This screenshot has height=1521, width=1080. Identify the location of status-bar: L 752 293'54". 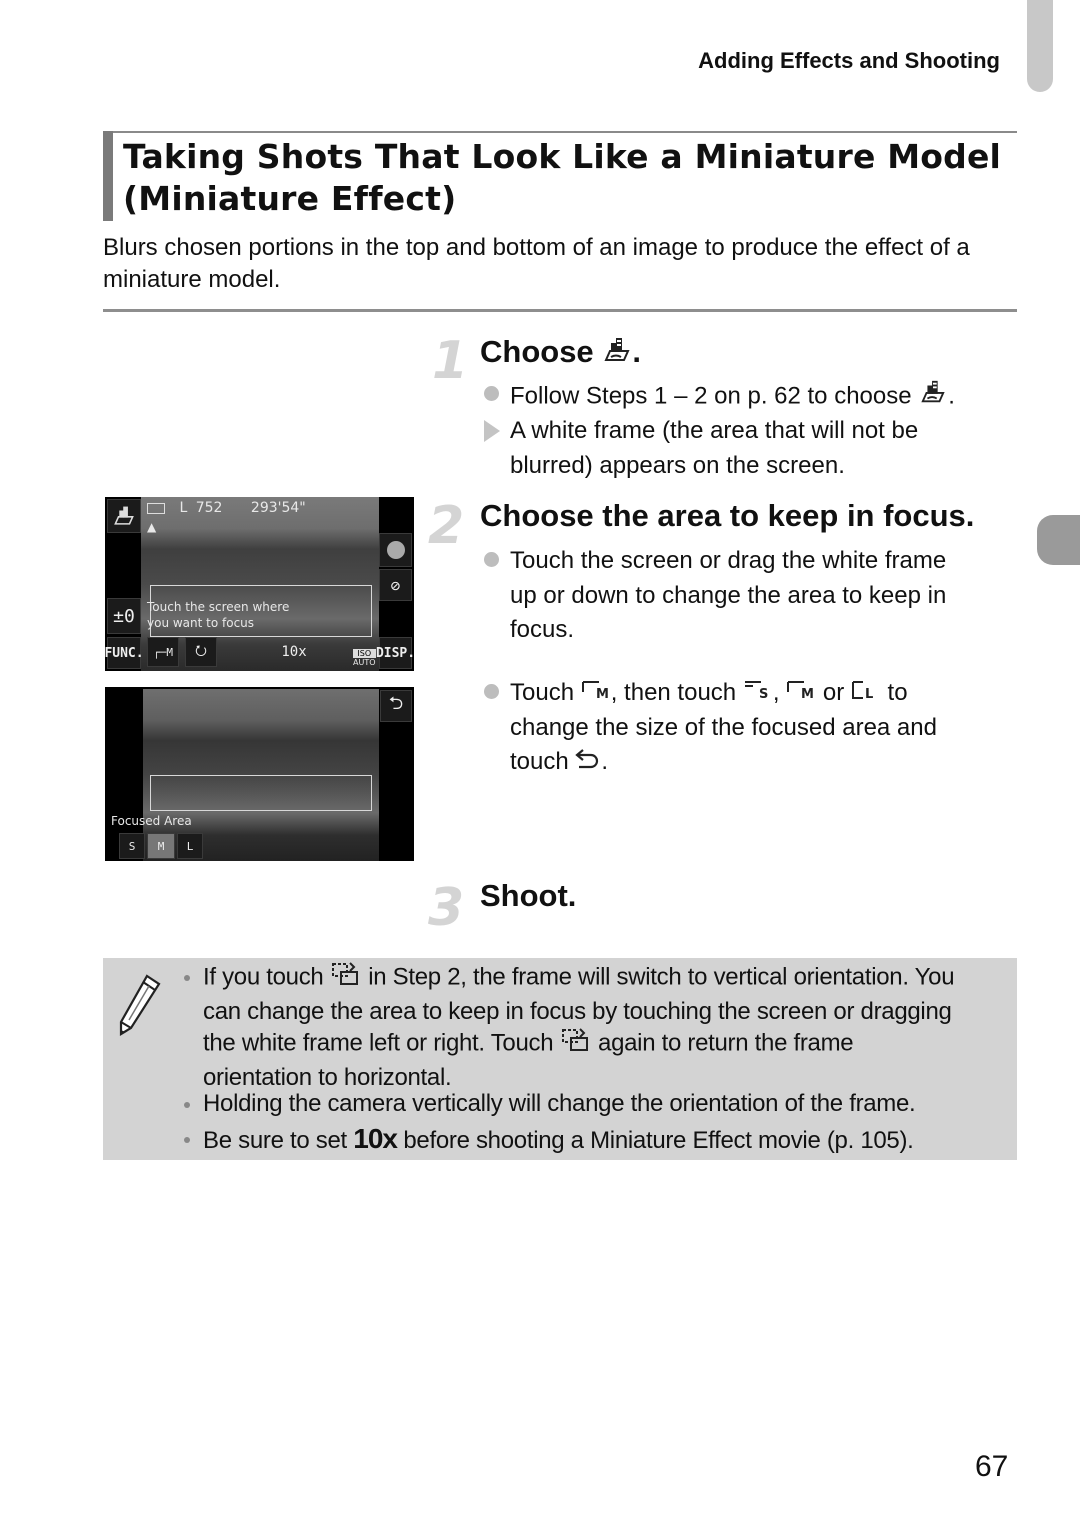
(226, 508).